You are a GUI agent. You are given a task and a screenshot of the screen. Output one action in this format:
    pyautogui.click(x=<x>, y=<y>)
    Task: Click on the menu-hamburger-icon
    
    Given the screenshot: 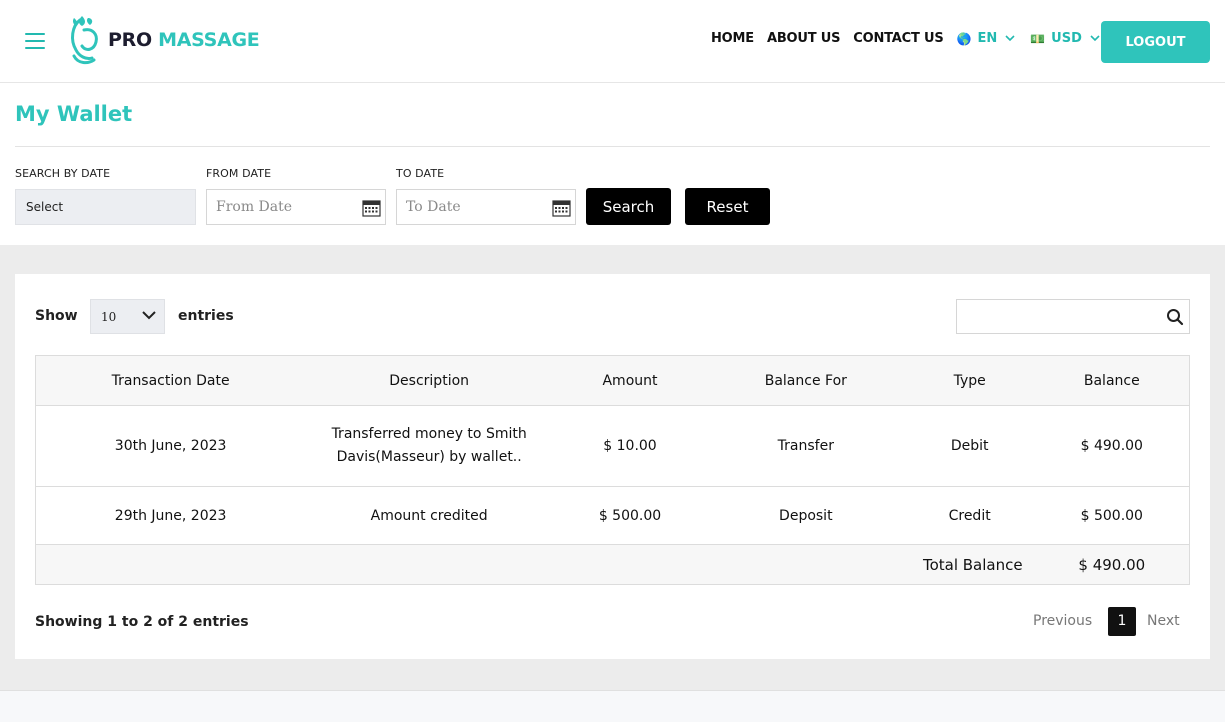 What is the action you would take?
    pyautogui.click(x=35, y=41)
    